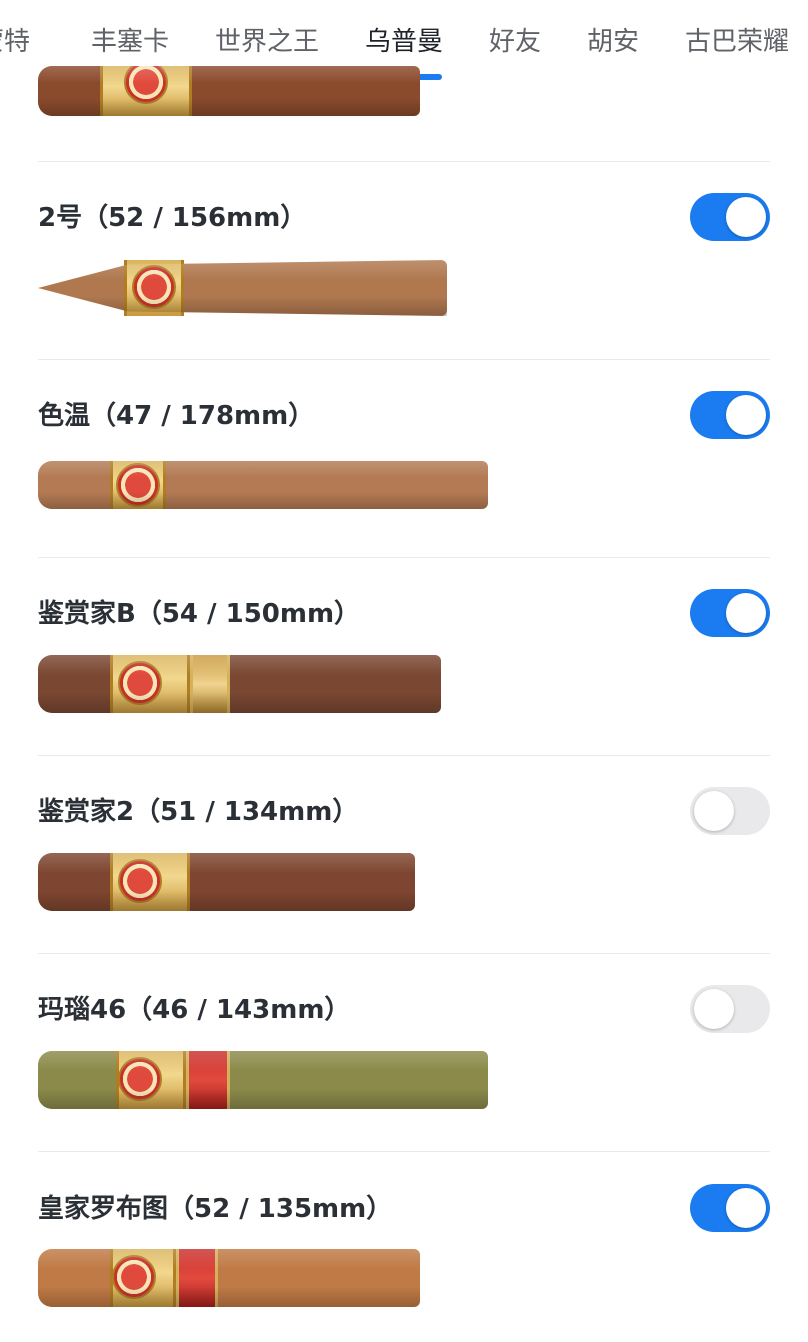 Image resolution: width=808 pixels, height=1342 pixels. I want to click on item-title: 皇家罗布图（52 / 135mm）, so click(215, 1209).